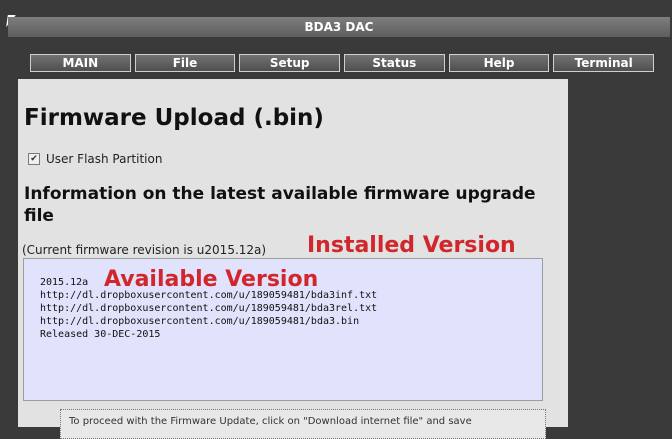 The width and height of the screenshot is (672, 439). Describe the element at coordinates (100, 334) in the screenshot. I see `panel-line-release-date: Released 30-DEC-2015` at that location.